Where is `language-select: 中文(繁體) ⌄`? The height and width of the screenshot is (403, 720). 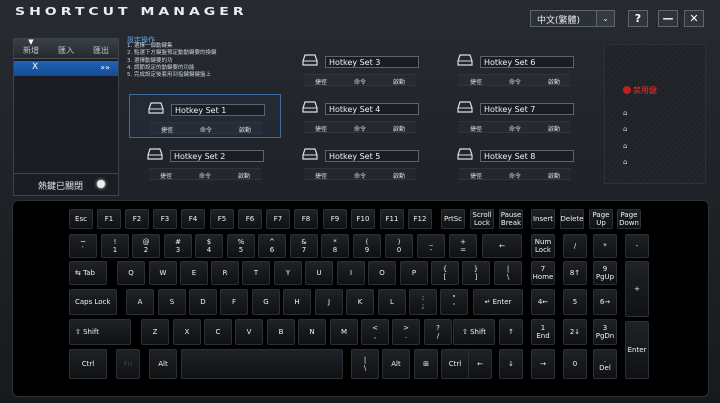 language-select: 中文(繁體) ⌄ is located at coordinates (572, 18).